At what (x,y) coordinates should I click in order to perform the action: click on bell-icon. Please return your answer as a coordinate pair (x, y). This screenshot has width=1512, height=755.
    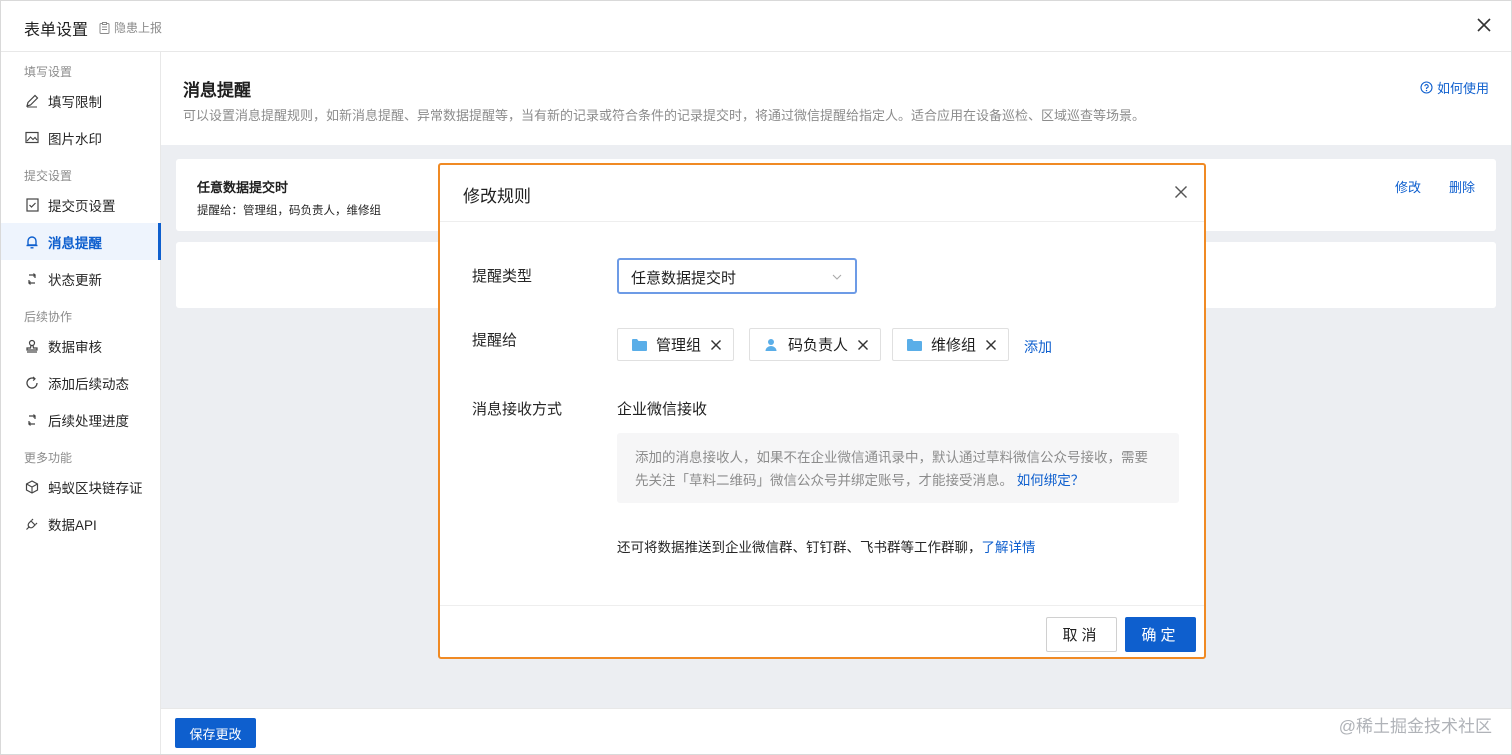
    Looking at the image, I should click on (32, 242).